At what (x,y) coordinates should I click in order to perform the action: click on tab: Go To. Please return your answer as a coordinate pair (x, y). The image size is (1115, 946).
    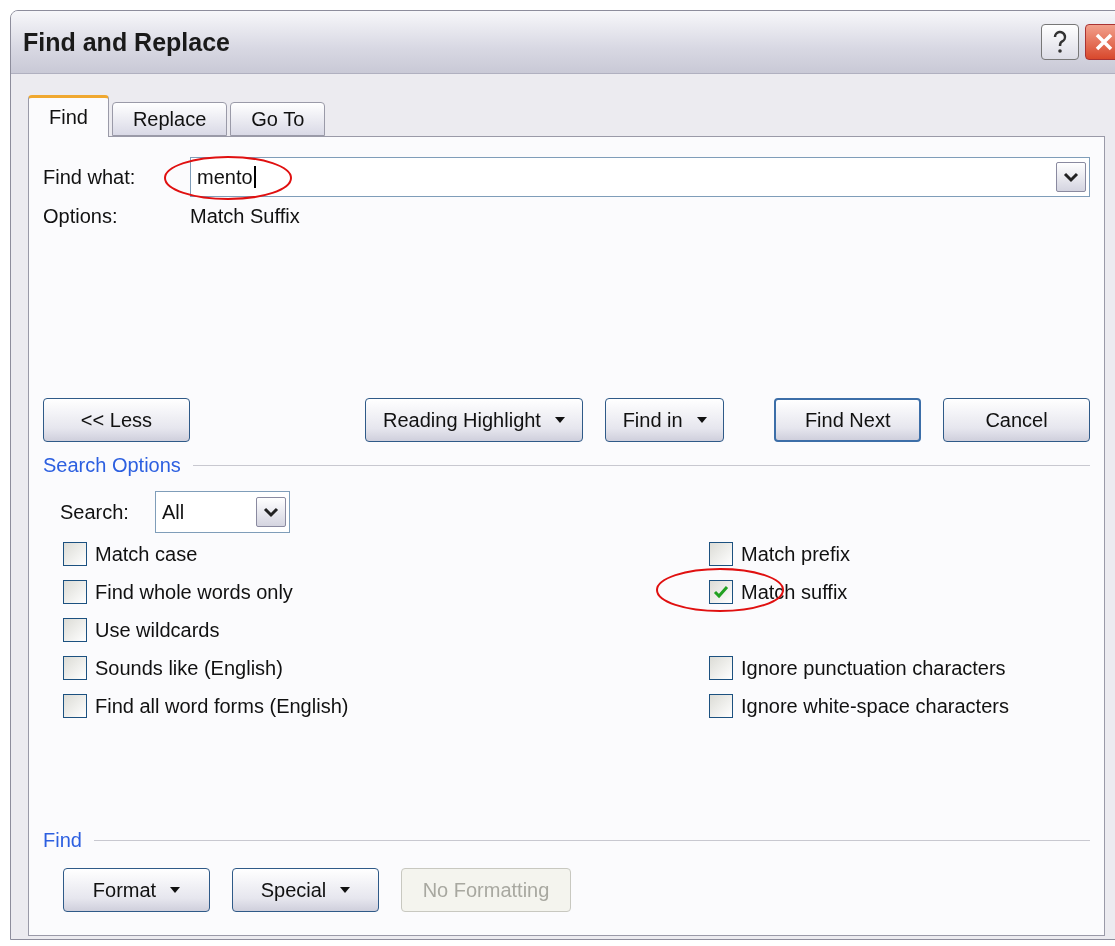
    Looking at the image, I should click on (278, 119).